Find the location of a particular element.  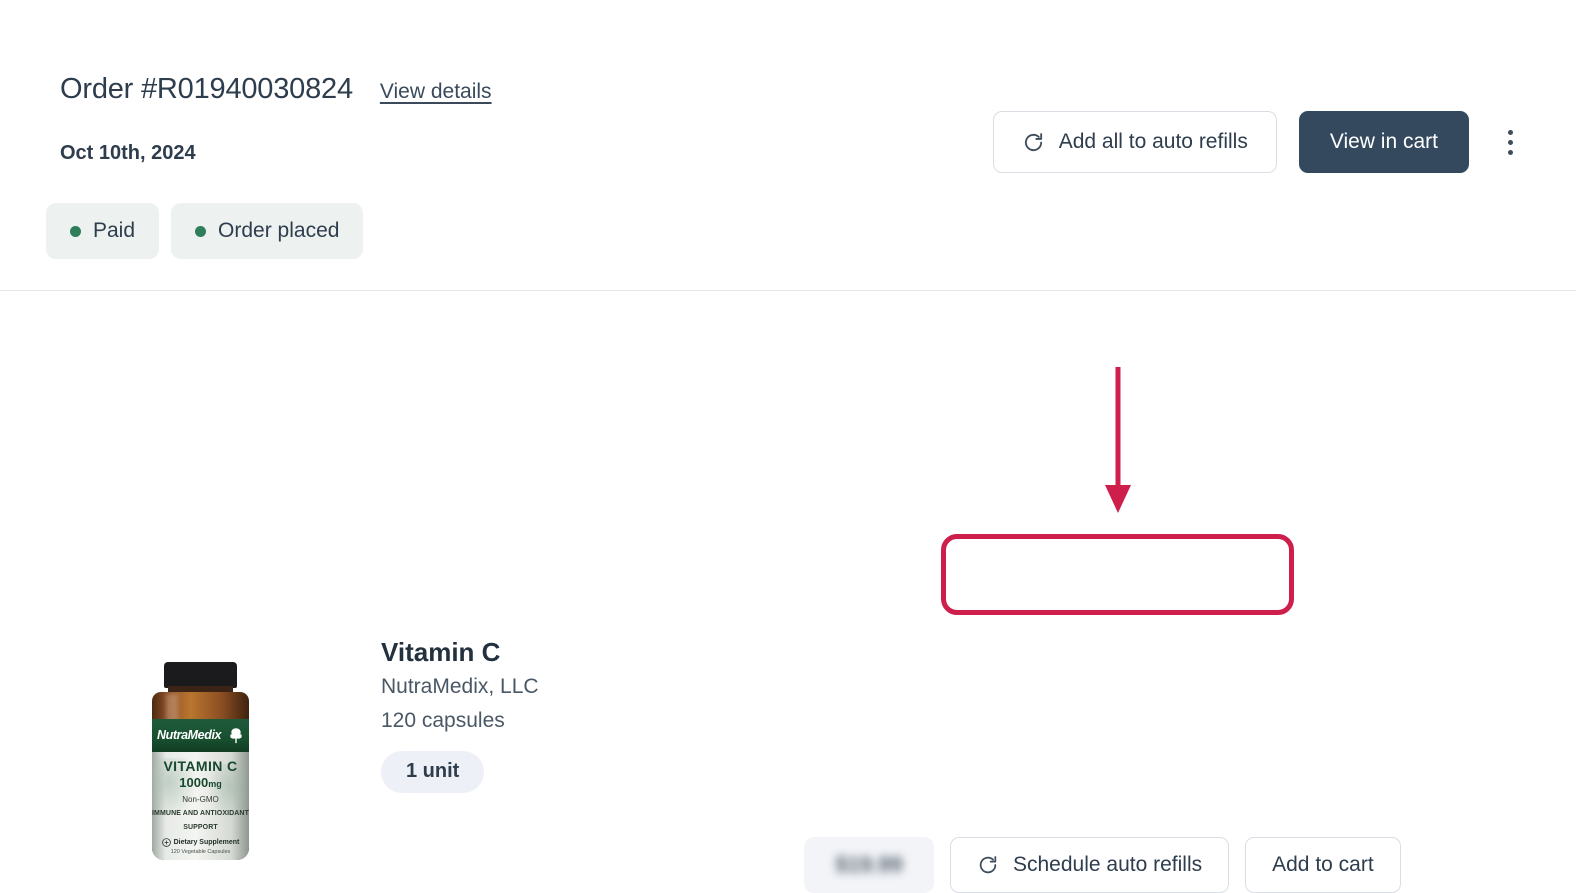

quantity-badge: 1 unit is located at coordinates (433, 771).